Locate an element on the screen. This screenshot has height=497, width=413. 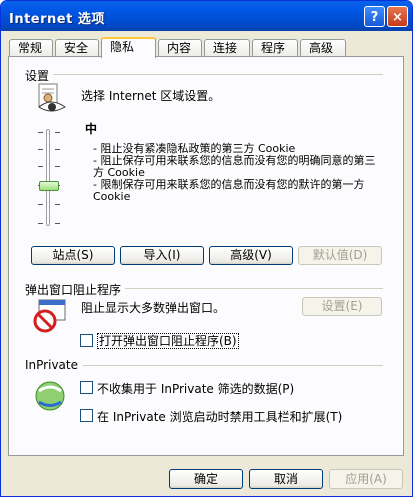
tab-content: 内容 is located at coordinates (180, 48).